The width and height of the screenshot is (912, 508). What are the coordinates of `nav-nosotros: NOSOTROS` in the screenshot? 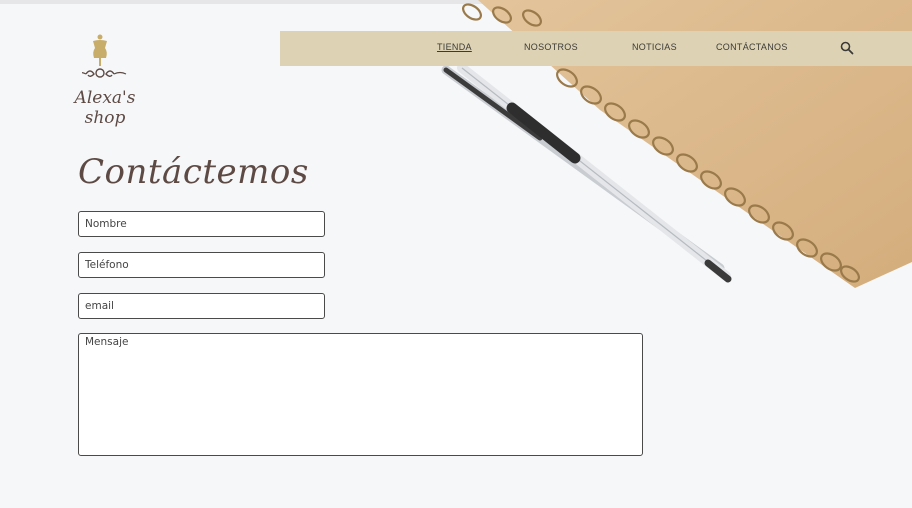 It's located at (551, 47).